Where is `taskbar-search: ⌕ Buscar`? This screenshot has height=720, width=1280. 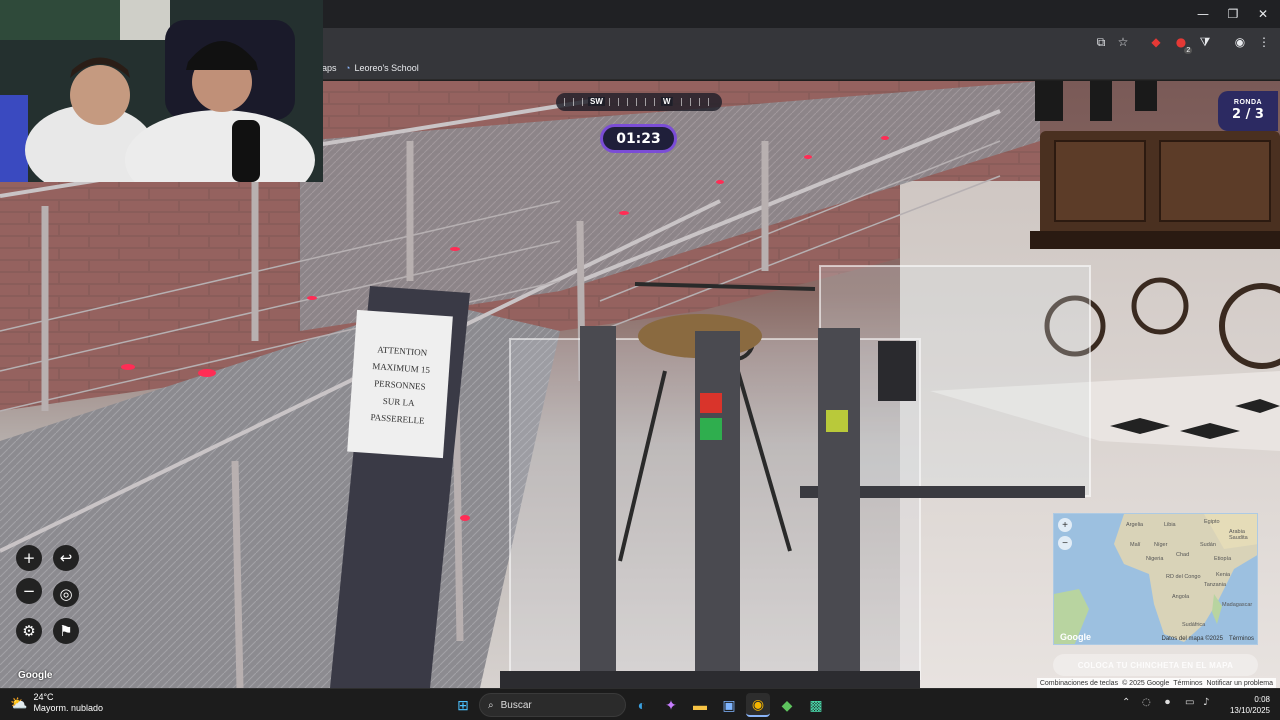 taskbar-search: ⌕ Buscar is located at coordinates (552, 705).